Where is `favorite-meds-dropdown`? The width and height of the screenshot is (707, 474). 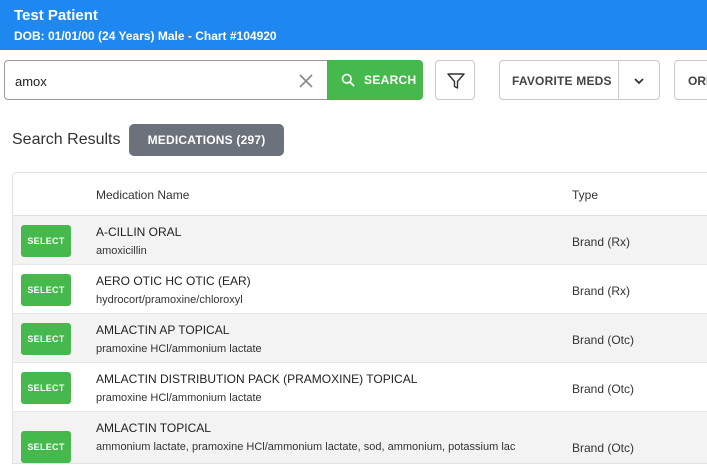
favorite-meds-dropdown is located at coordinates (639, 80).